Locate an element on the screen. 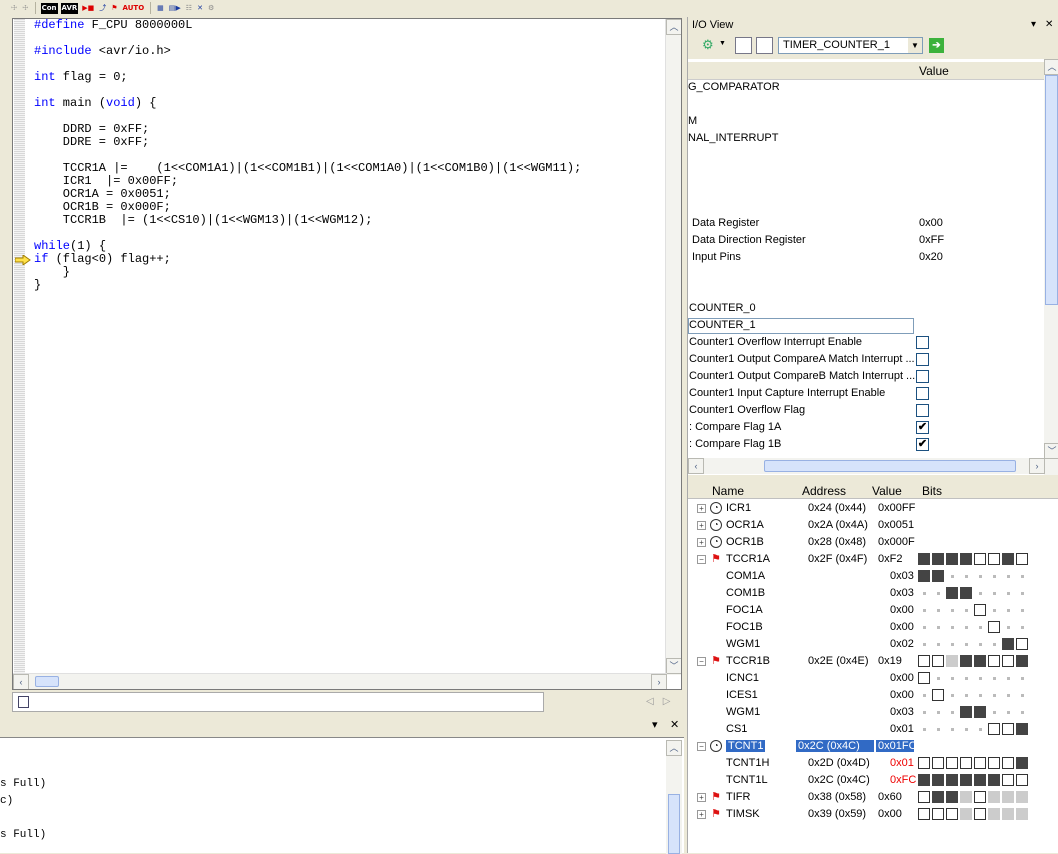 This screenshot has height=854, width=1058. table-row: WGM1 0x02 is located at coordinates (873, 644).